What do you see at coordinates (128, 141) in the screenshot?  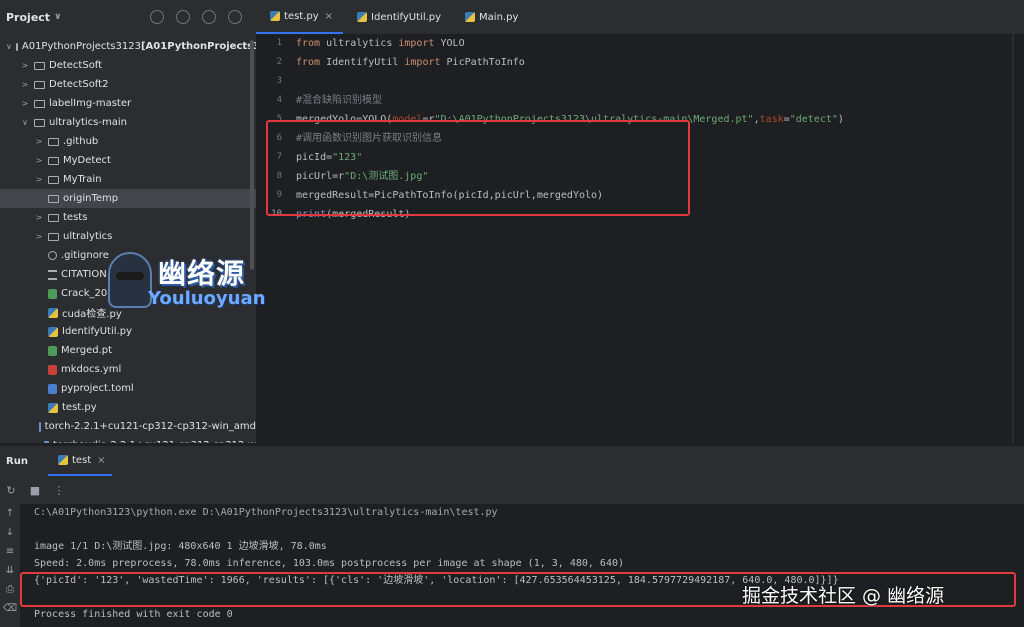 I see `tree-item: > .github` at bounding box center [128, 141].